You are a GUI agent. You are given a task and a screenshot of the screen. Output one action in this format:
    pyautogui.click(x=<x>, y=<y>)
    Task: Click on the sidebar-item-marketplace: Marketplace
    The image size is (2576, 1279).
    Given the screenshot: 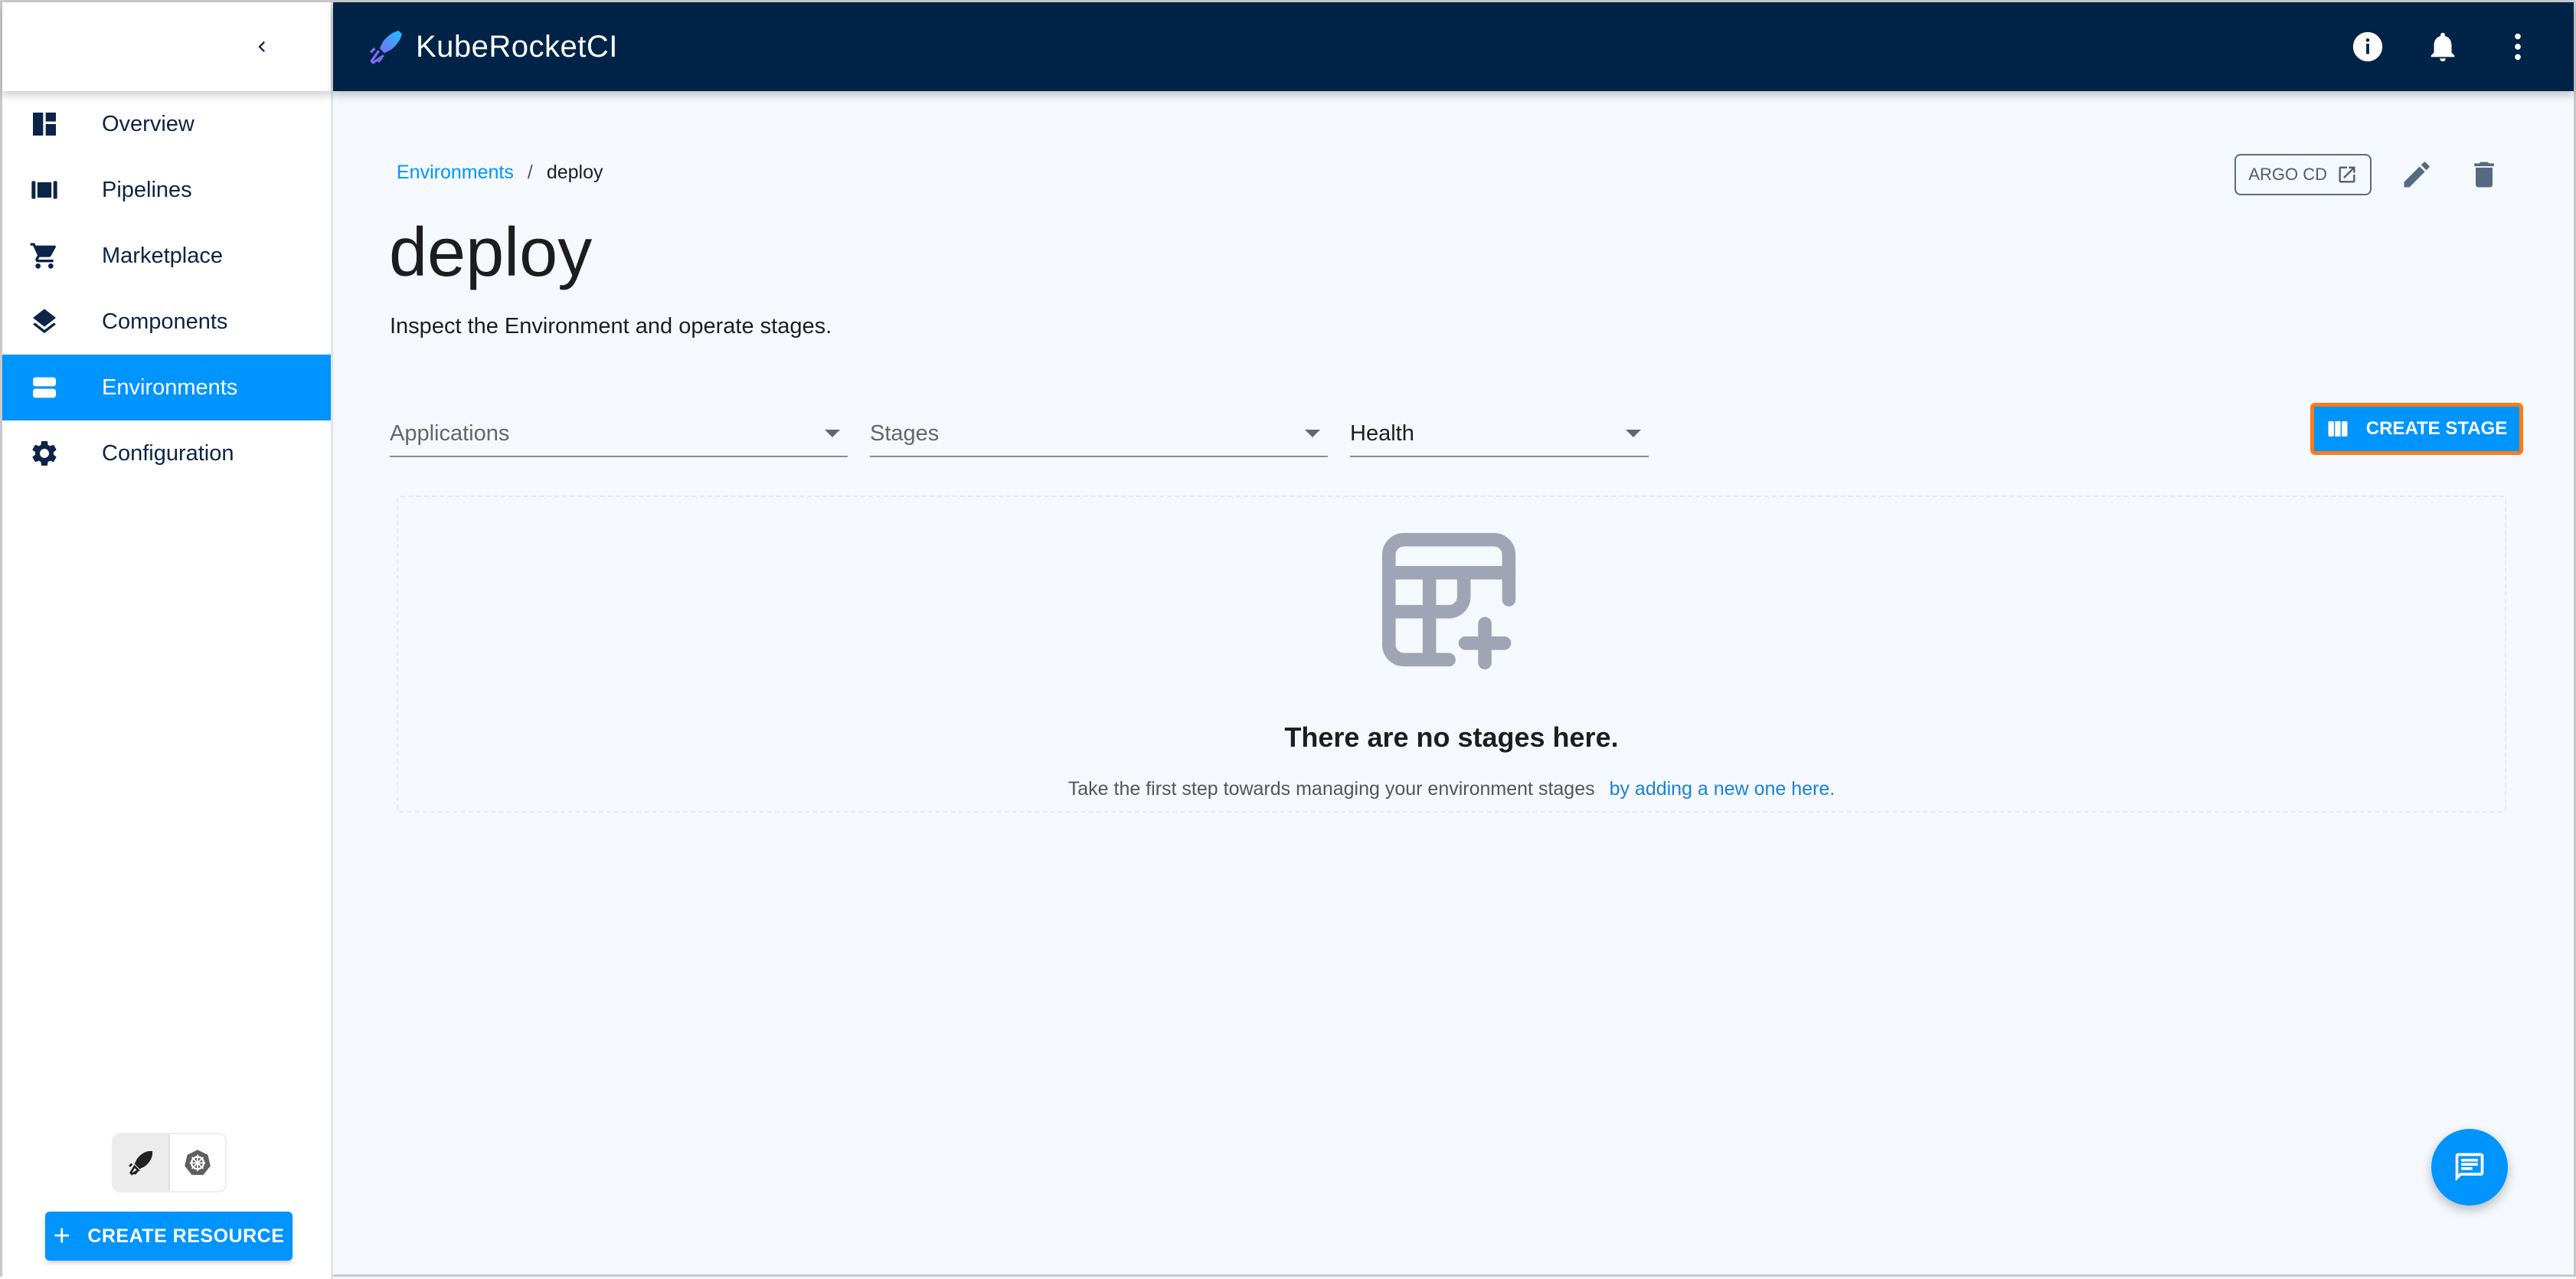 What is the action you would take?
    pyautogui.click(x=166, y=256)
    